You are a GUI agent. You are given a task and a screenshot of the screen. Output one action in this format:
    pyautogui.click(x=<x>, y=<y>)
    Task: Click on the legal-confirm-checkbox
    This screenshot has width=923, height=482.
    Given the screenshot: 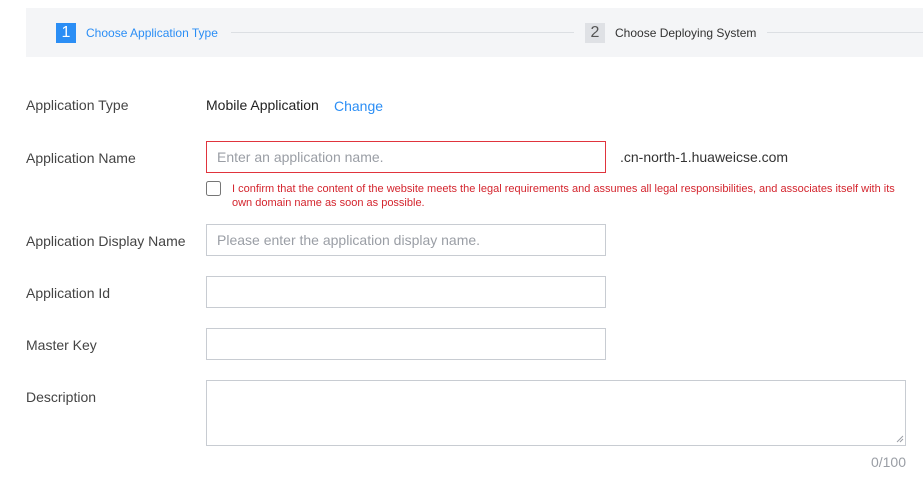 What is the action you would take?
    pyautogui.click(x=213, y=188)
    